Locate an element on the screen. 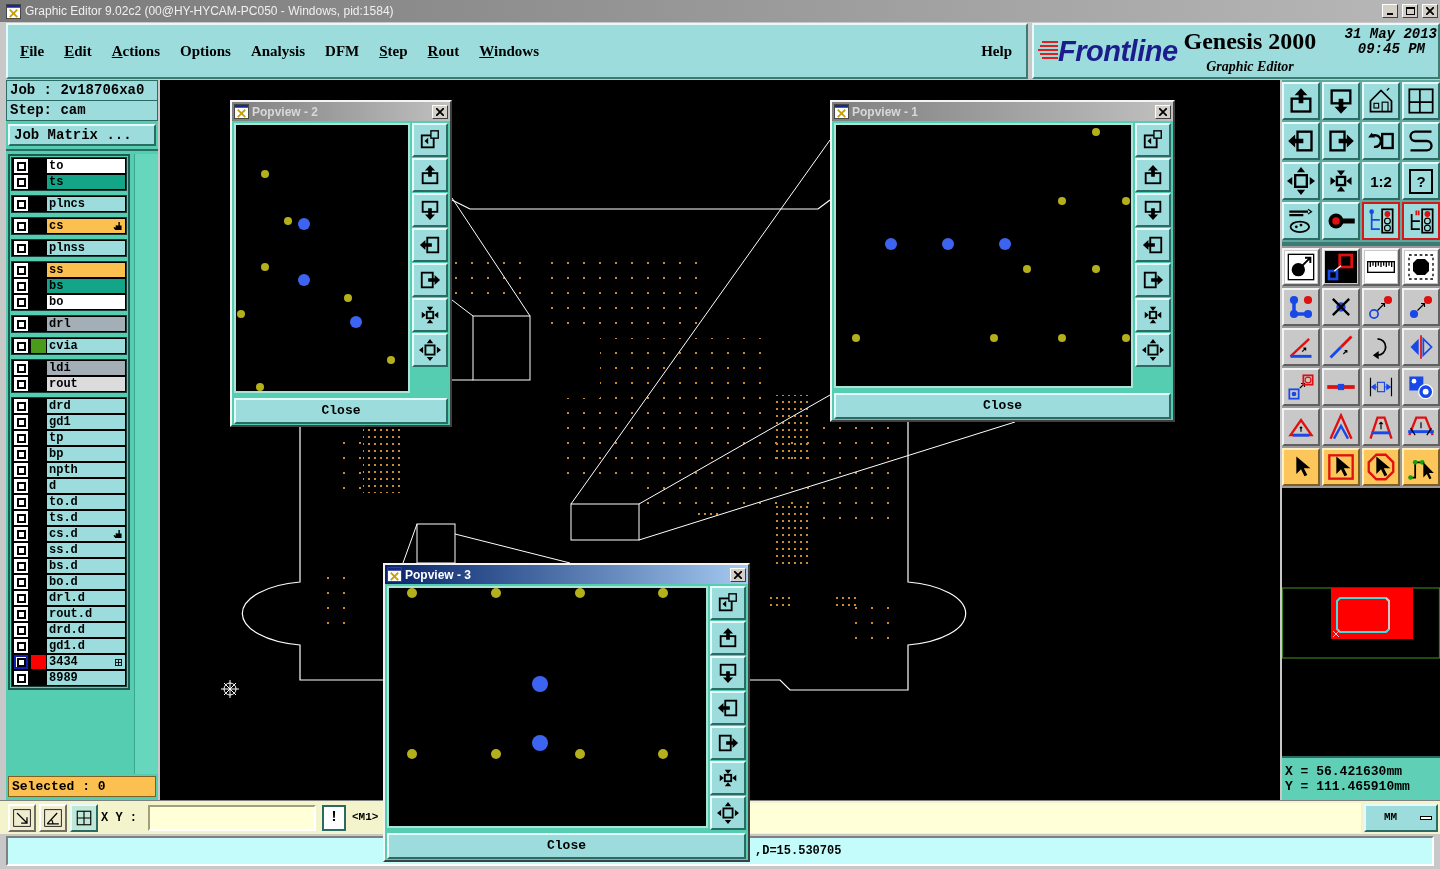 This screenshot has height=869, width=1440. grid-tool-button is located at coordinates (84, 817).